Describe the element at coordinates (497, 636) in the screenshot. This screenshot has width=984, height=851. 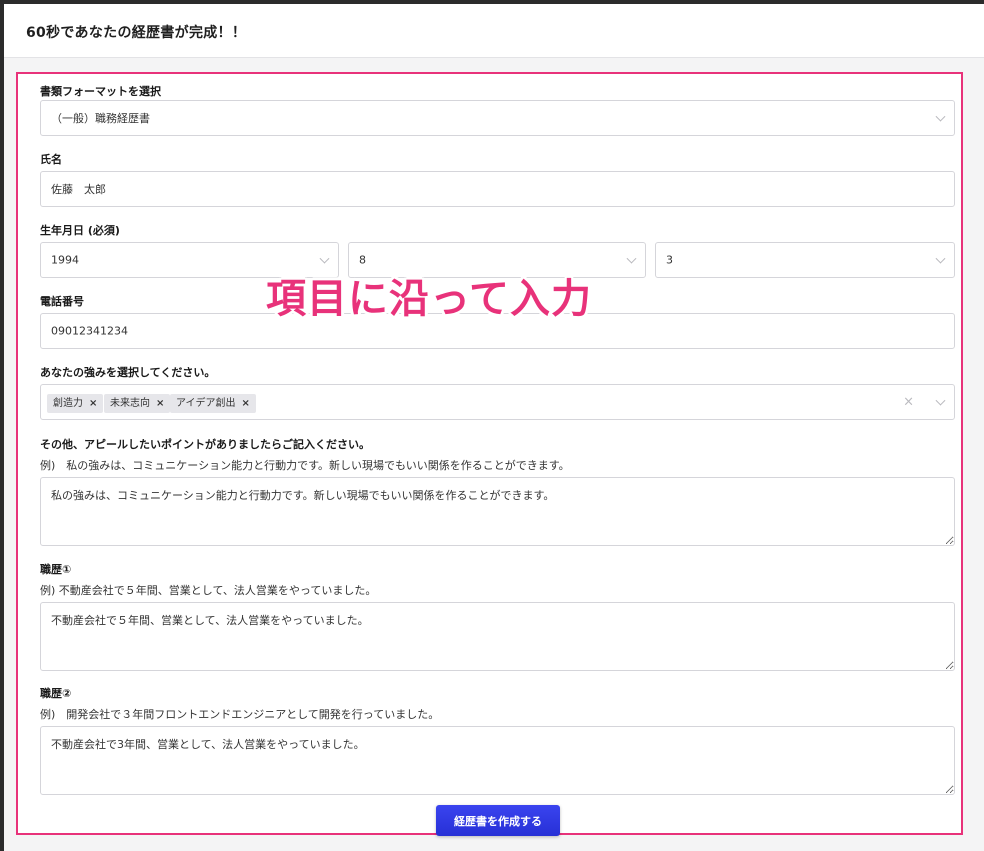
I see `career1-textarea` at that location.